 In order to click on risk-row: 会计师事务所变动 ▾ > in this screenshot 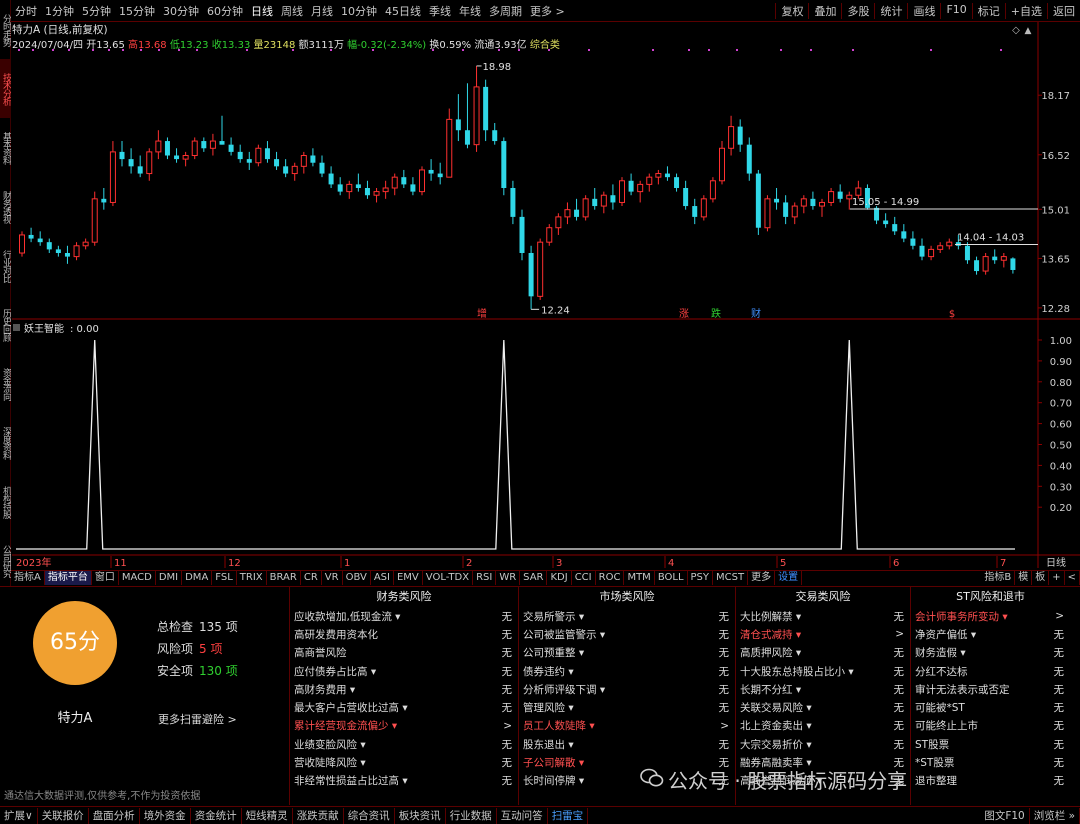, I will do `click(990, 616)`.